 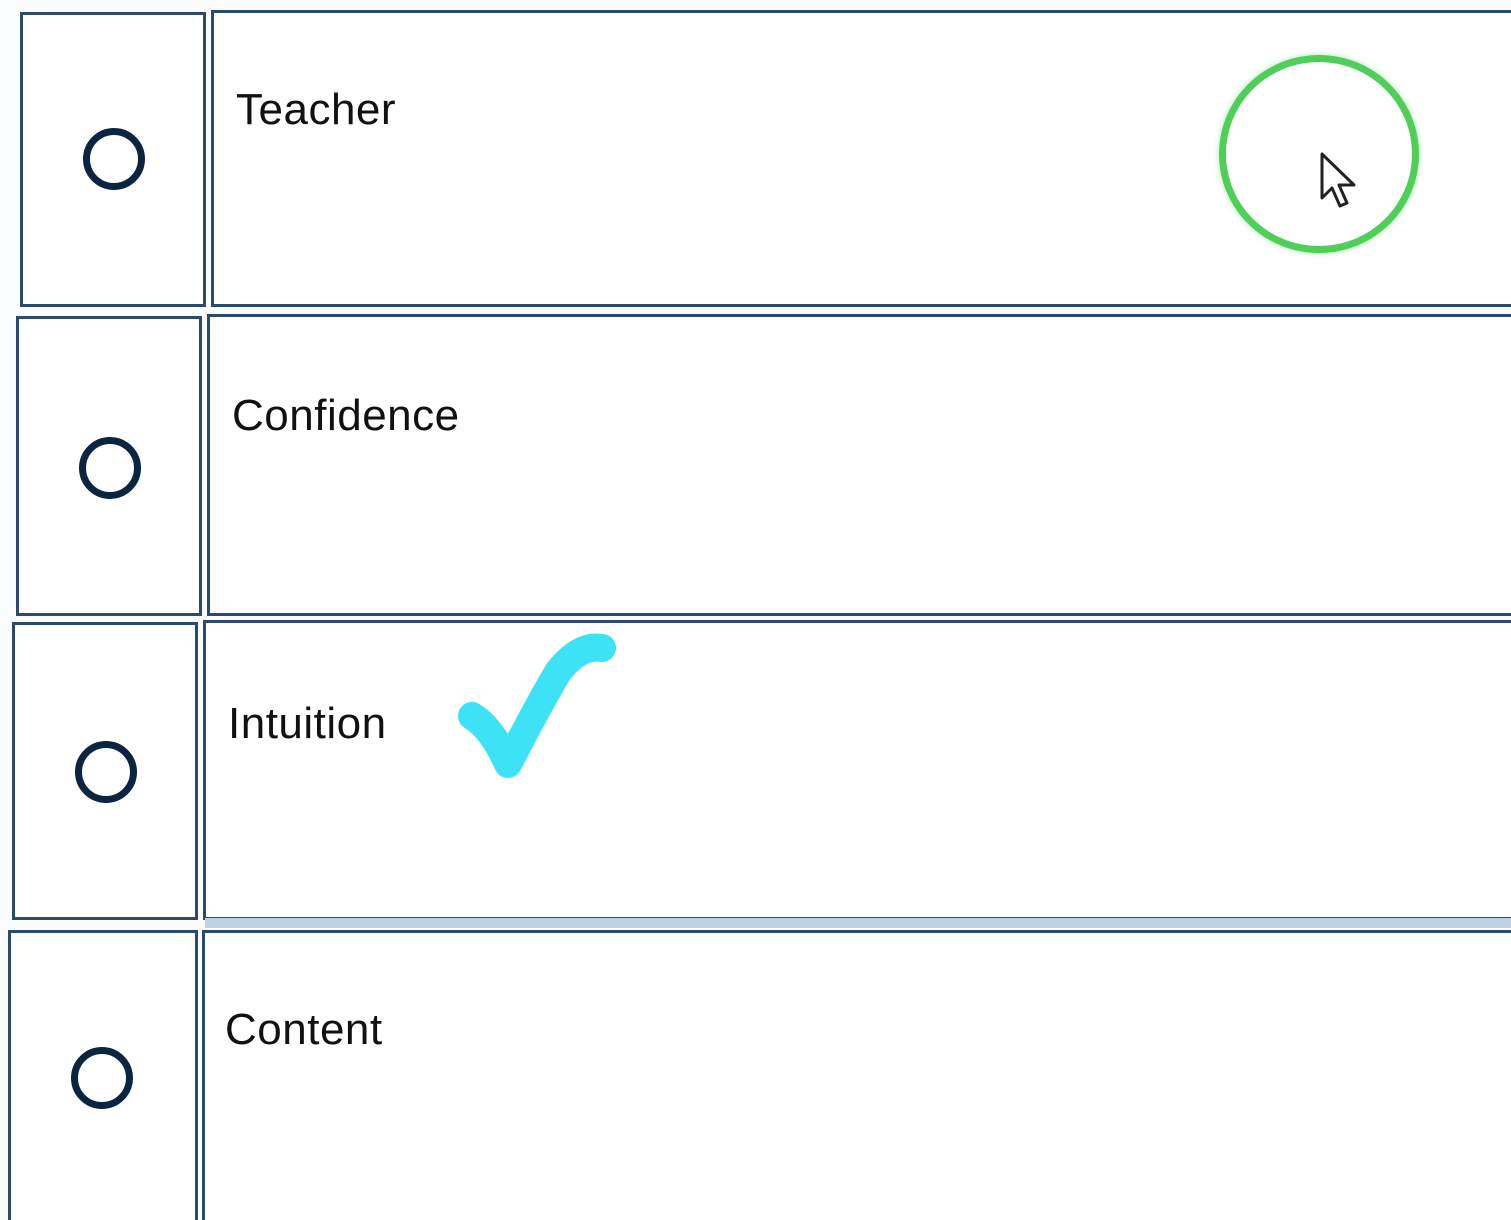 I want to click on radio-button-intuition, so click(x=106, y=772).